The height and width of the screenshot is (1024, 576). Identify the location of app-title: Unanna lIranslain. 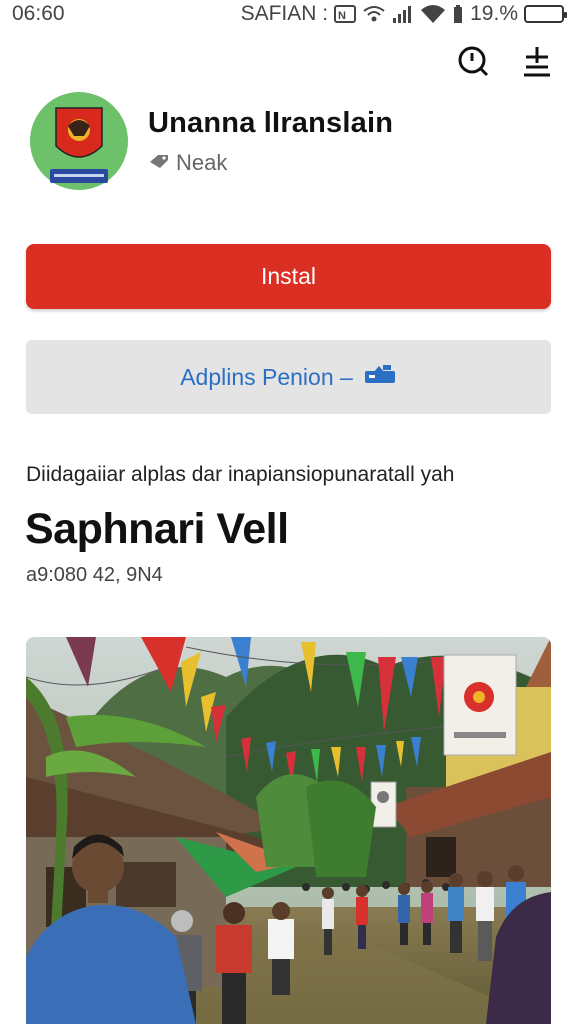
(271, 122).